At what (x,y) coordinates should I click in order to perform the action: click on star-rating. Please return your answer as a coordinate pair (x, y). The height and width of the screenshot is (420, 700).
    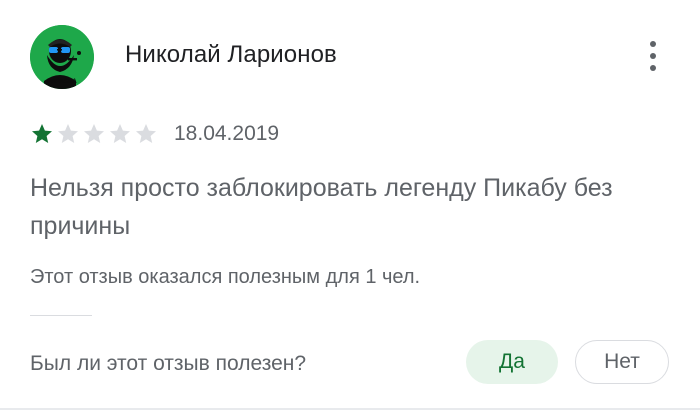
    Looking at the image, I should click on (94, 134).